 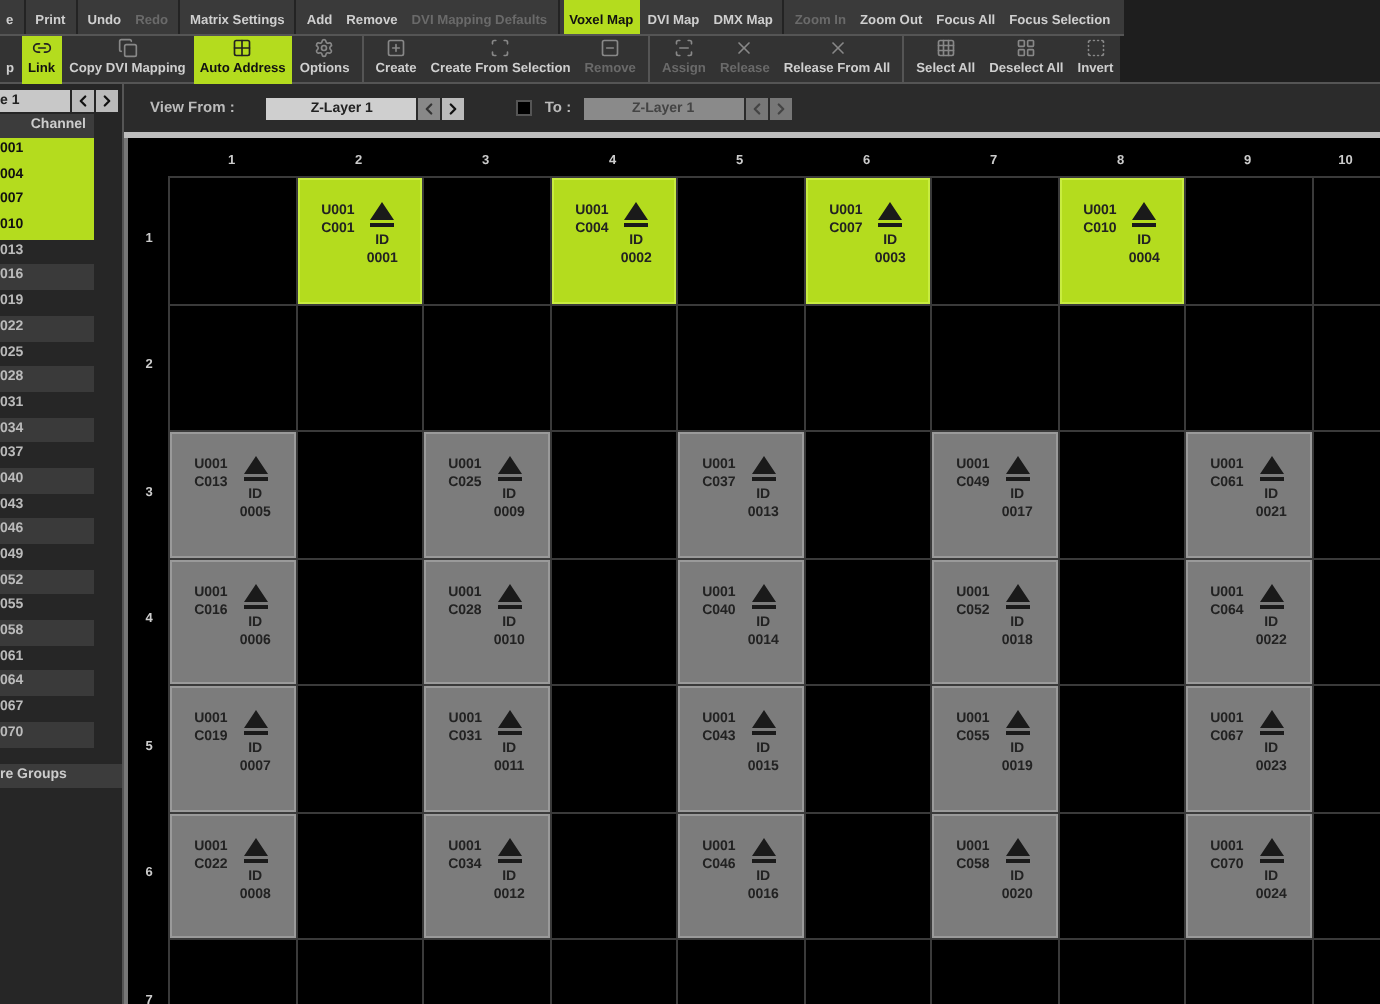 What do you see at coordinates (1095, 48) in the screenshot?
I see `dashed-square-icon` at bounding box center [1095, 48].